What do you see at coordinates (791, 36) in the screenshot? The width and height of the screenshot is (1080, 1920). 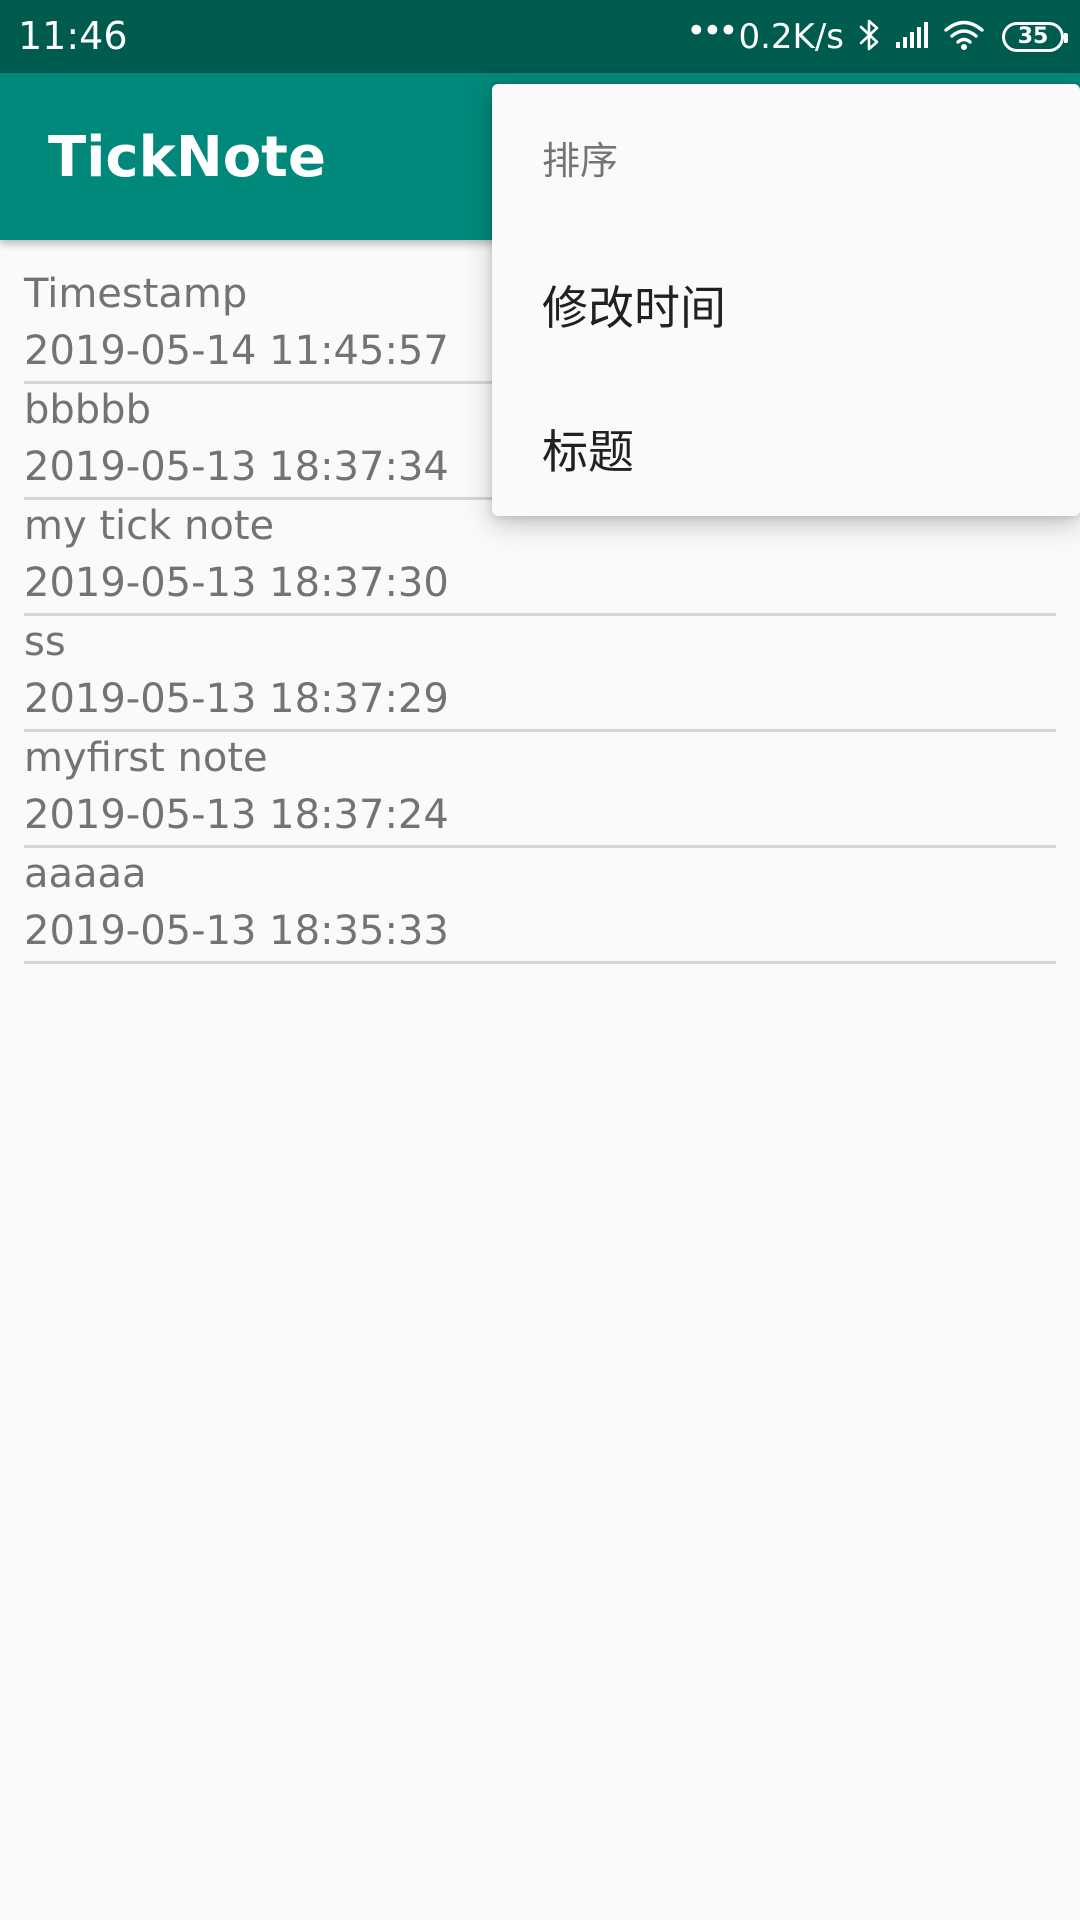 I see `network-speed-text: 0.2K/s` at bounding box center [791, 36].